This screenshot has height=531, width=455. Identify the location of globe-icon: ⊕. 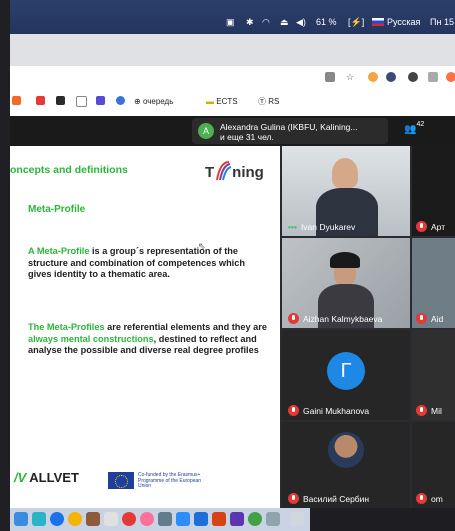
(137, 101).